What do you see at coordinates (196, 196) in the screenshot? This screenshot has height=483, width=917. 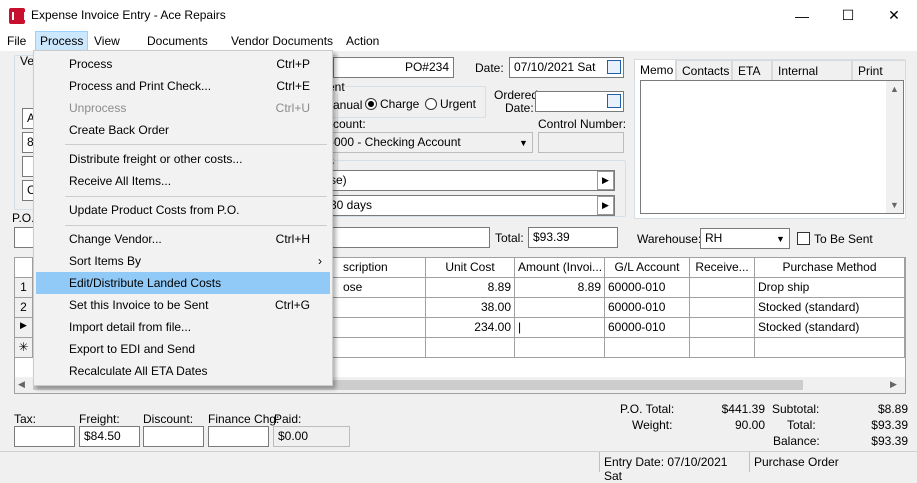 I see `menu-separator` at bounding box center [196, 196].